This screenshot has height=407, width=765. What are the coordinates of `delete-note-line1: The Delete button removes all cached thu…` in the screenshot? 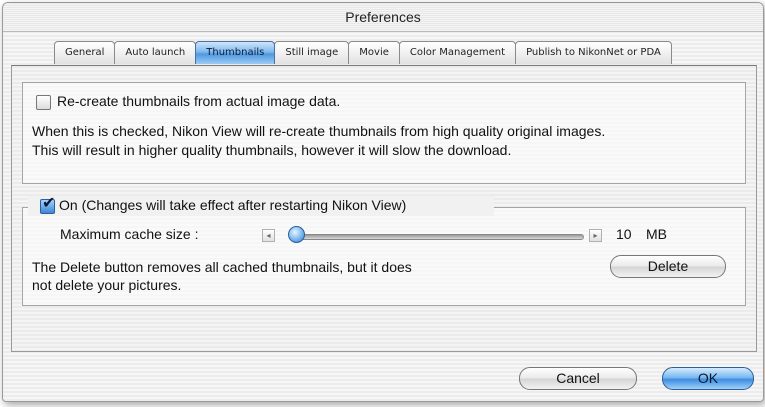 It's located at (222, 267).